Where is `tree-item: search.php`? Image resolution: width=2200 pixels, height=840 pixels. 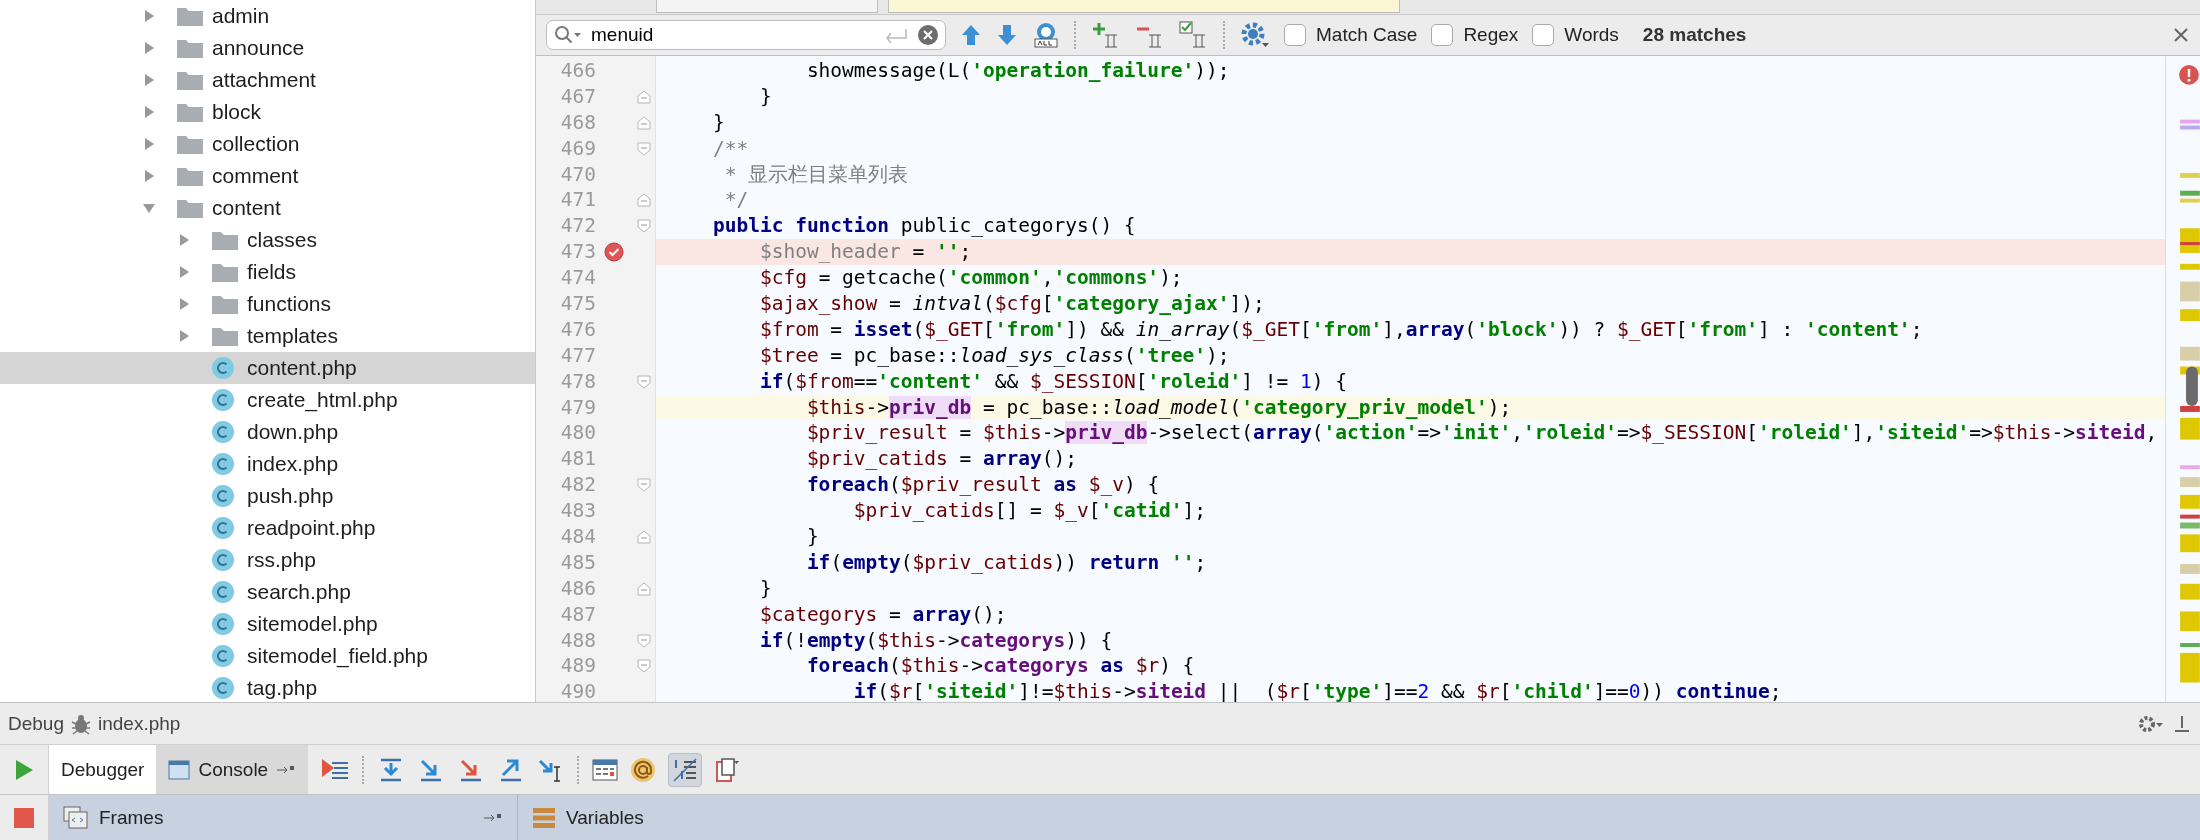
tree-item: search.php is located at coordinates (267, 592).